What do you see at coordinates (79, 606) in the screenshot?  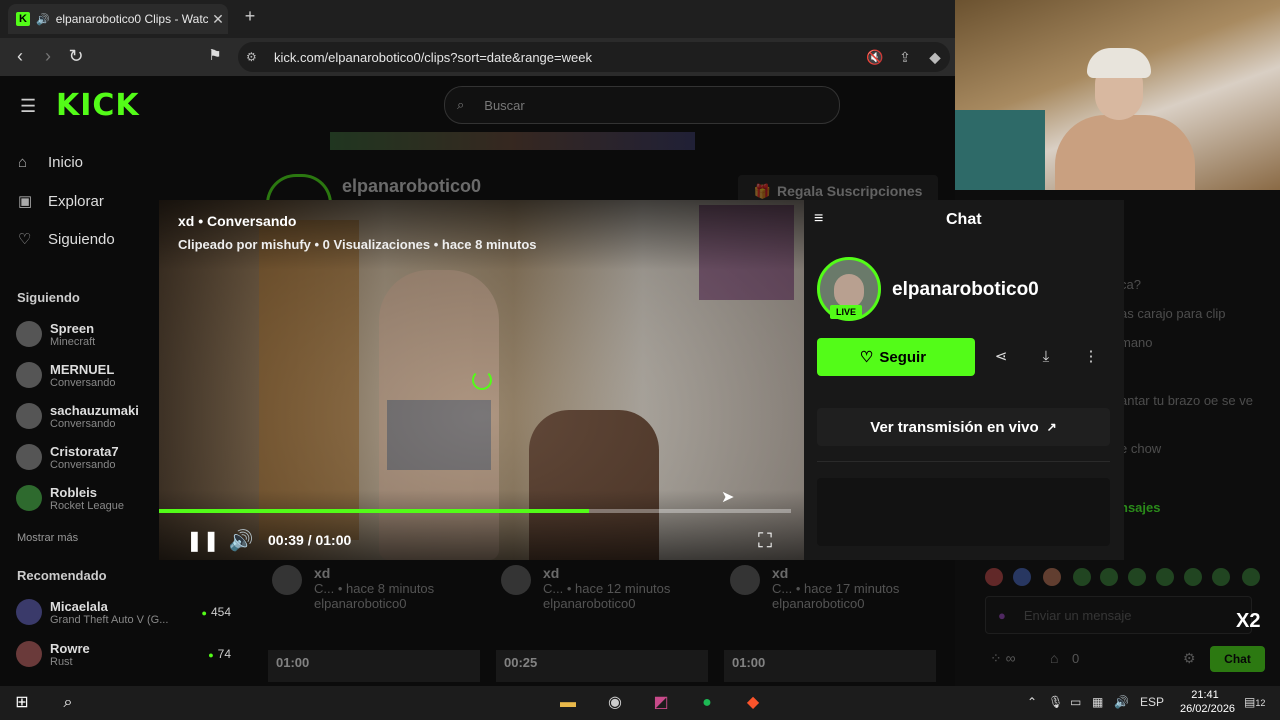 I see `channel-name: Micaelala` at bounding box center [79, 606].